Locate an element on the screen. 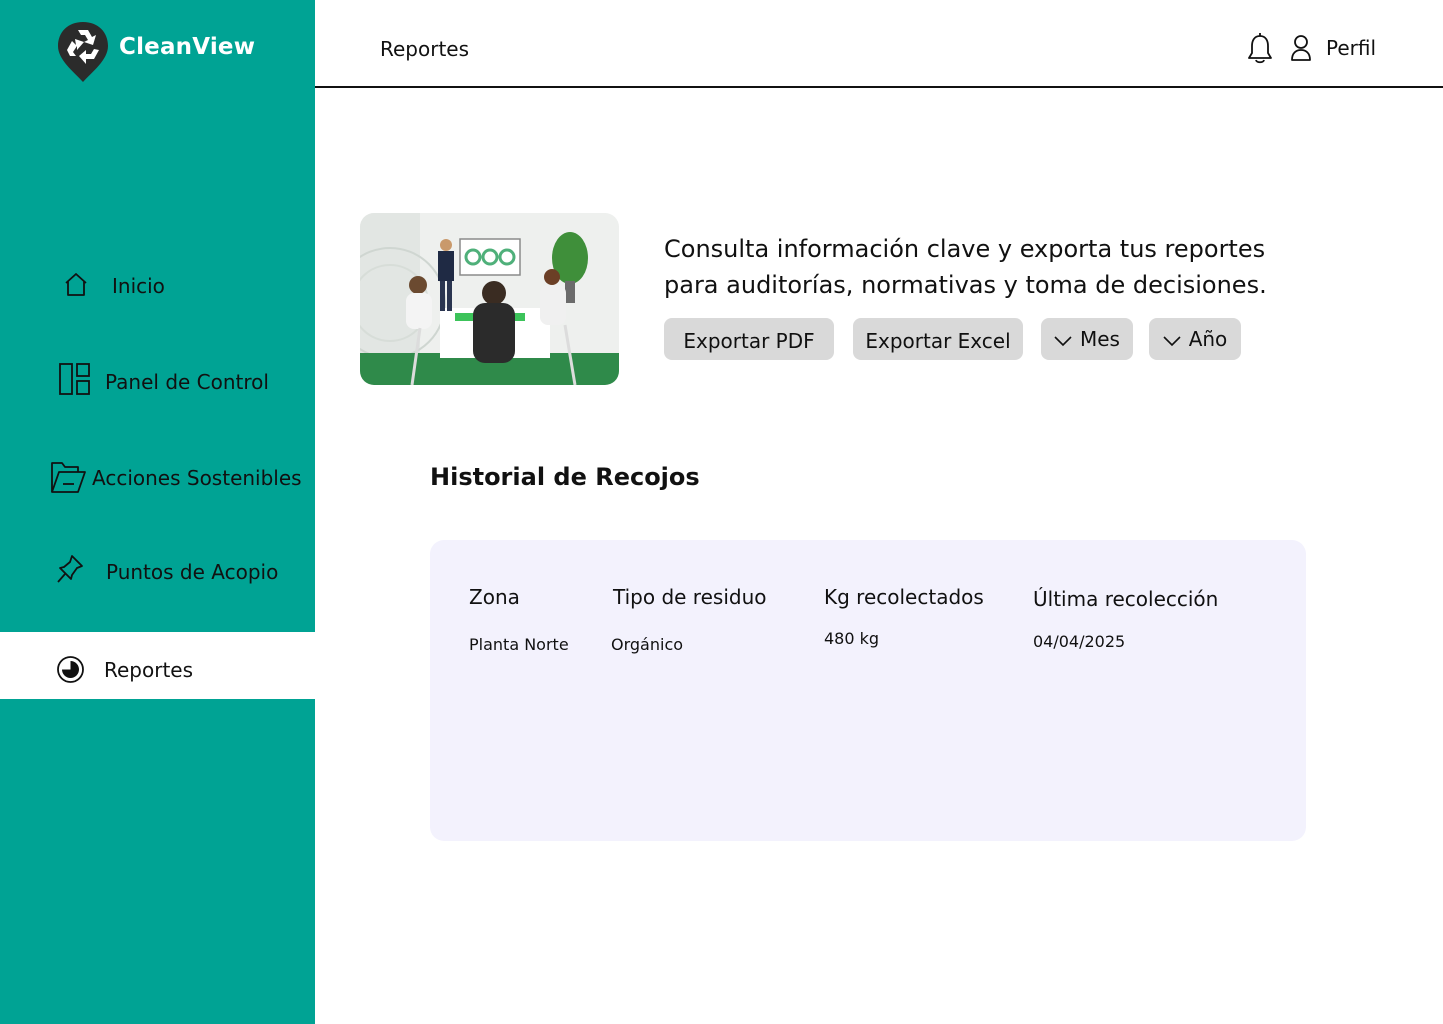  month-filter-label: Mes is located at coordinates (1100, 339).